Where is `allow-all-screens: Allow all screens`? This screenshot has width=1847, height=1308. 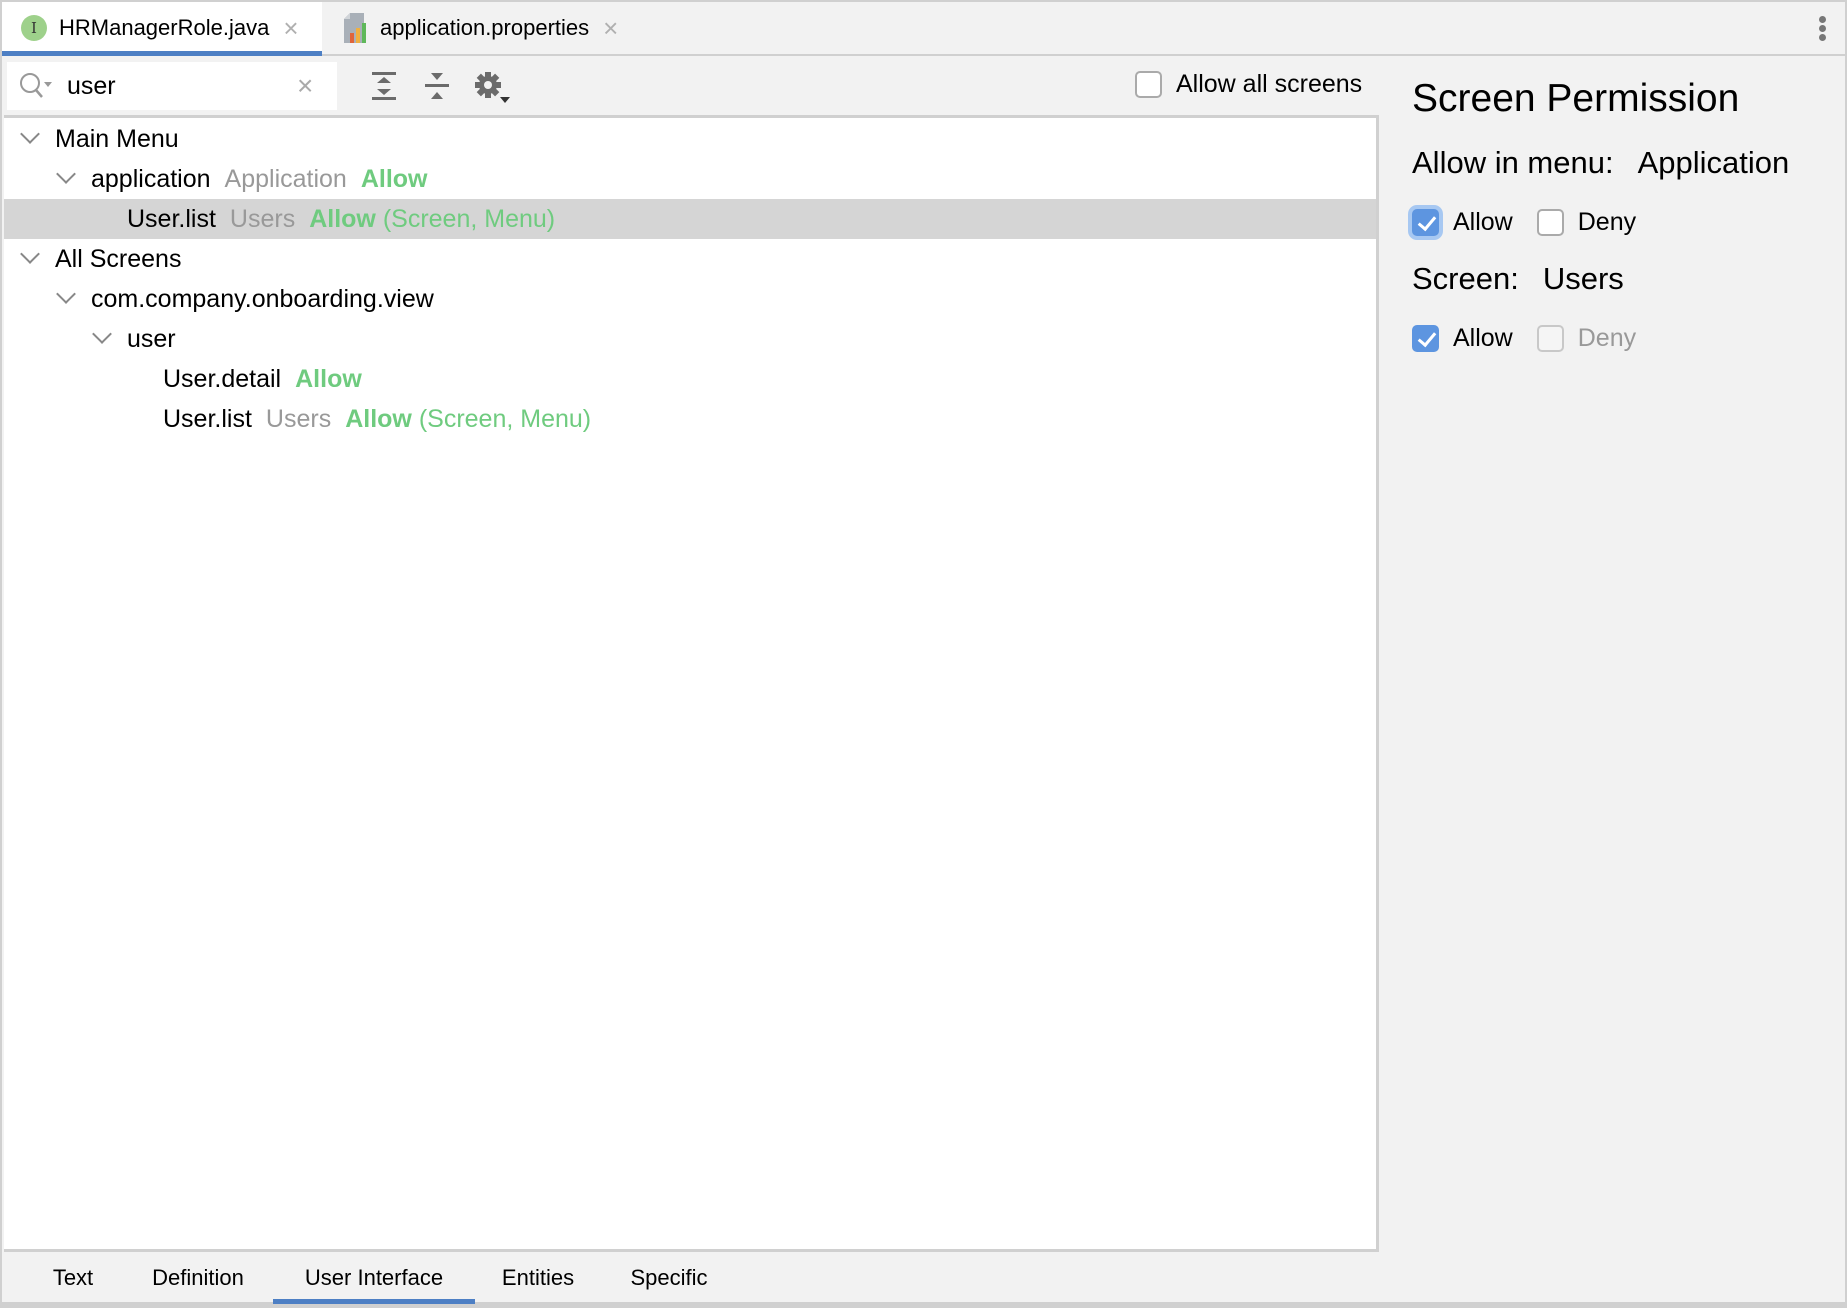
allow-all-screens: Allow all screens is located at coordinates (1248, 84).